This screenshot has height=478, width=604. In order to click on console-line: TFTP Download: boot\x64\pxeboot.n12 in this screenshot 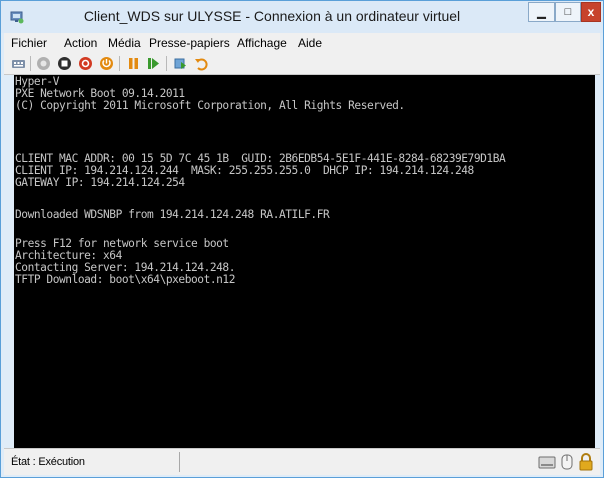, I will do `click(125, 279)`.